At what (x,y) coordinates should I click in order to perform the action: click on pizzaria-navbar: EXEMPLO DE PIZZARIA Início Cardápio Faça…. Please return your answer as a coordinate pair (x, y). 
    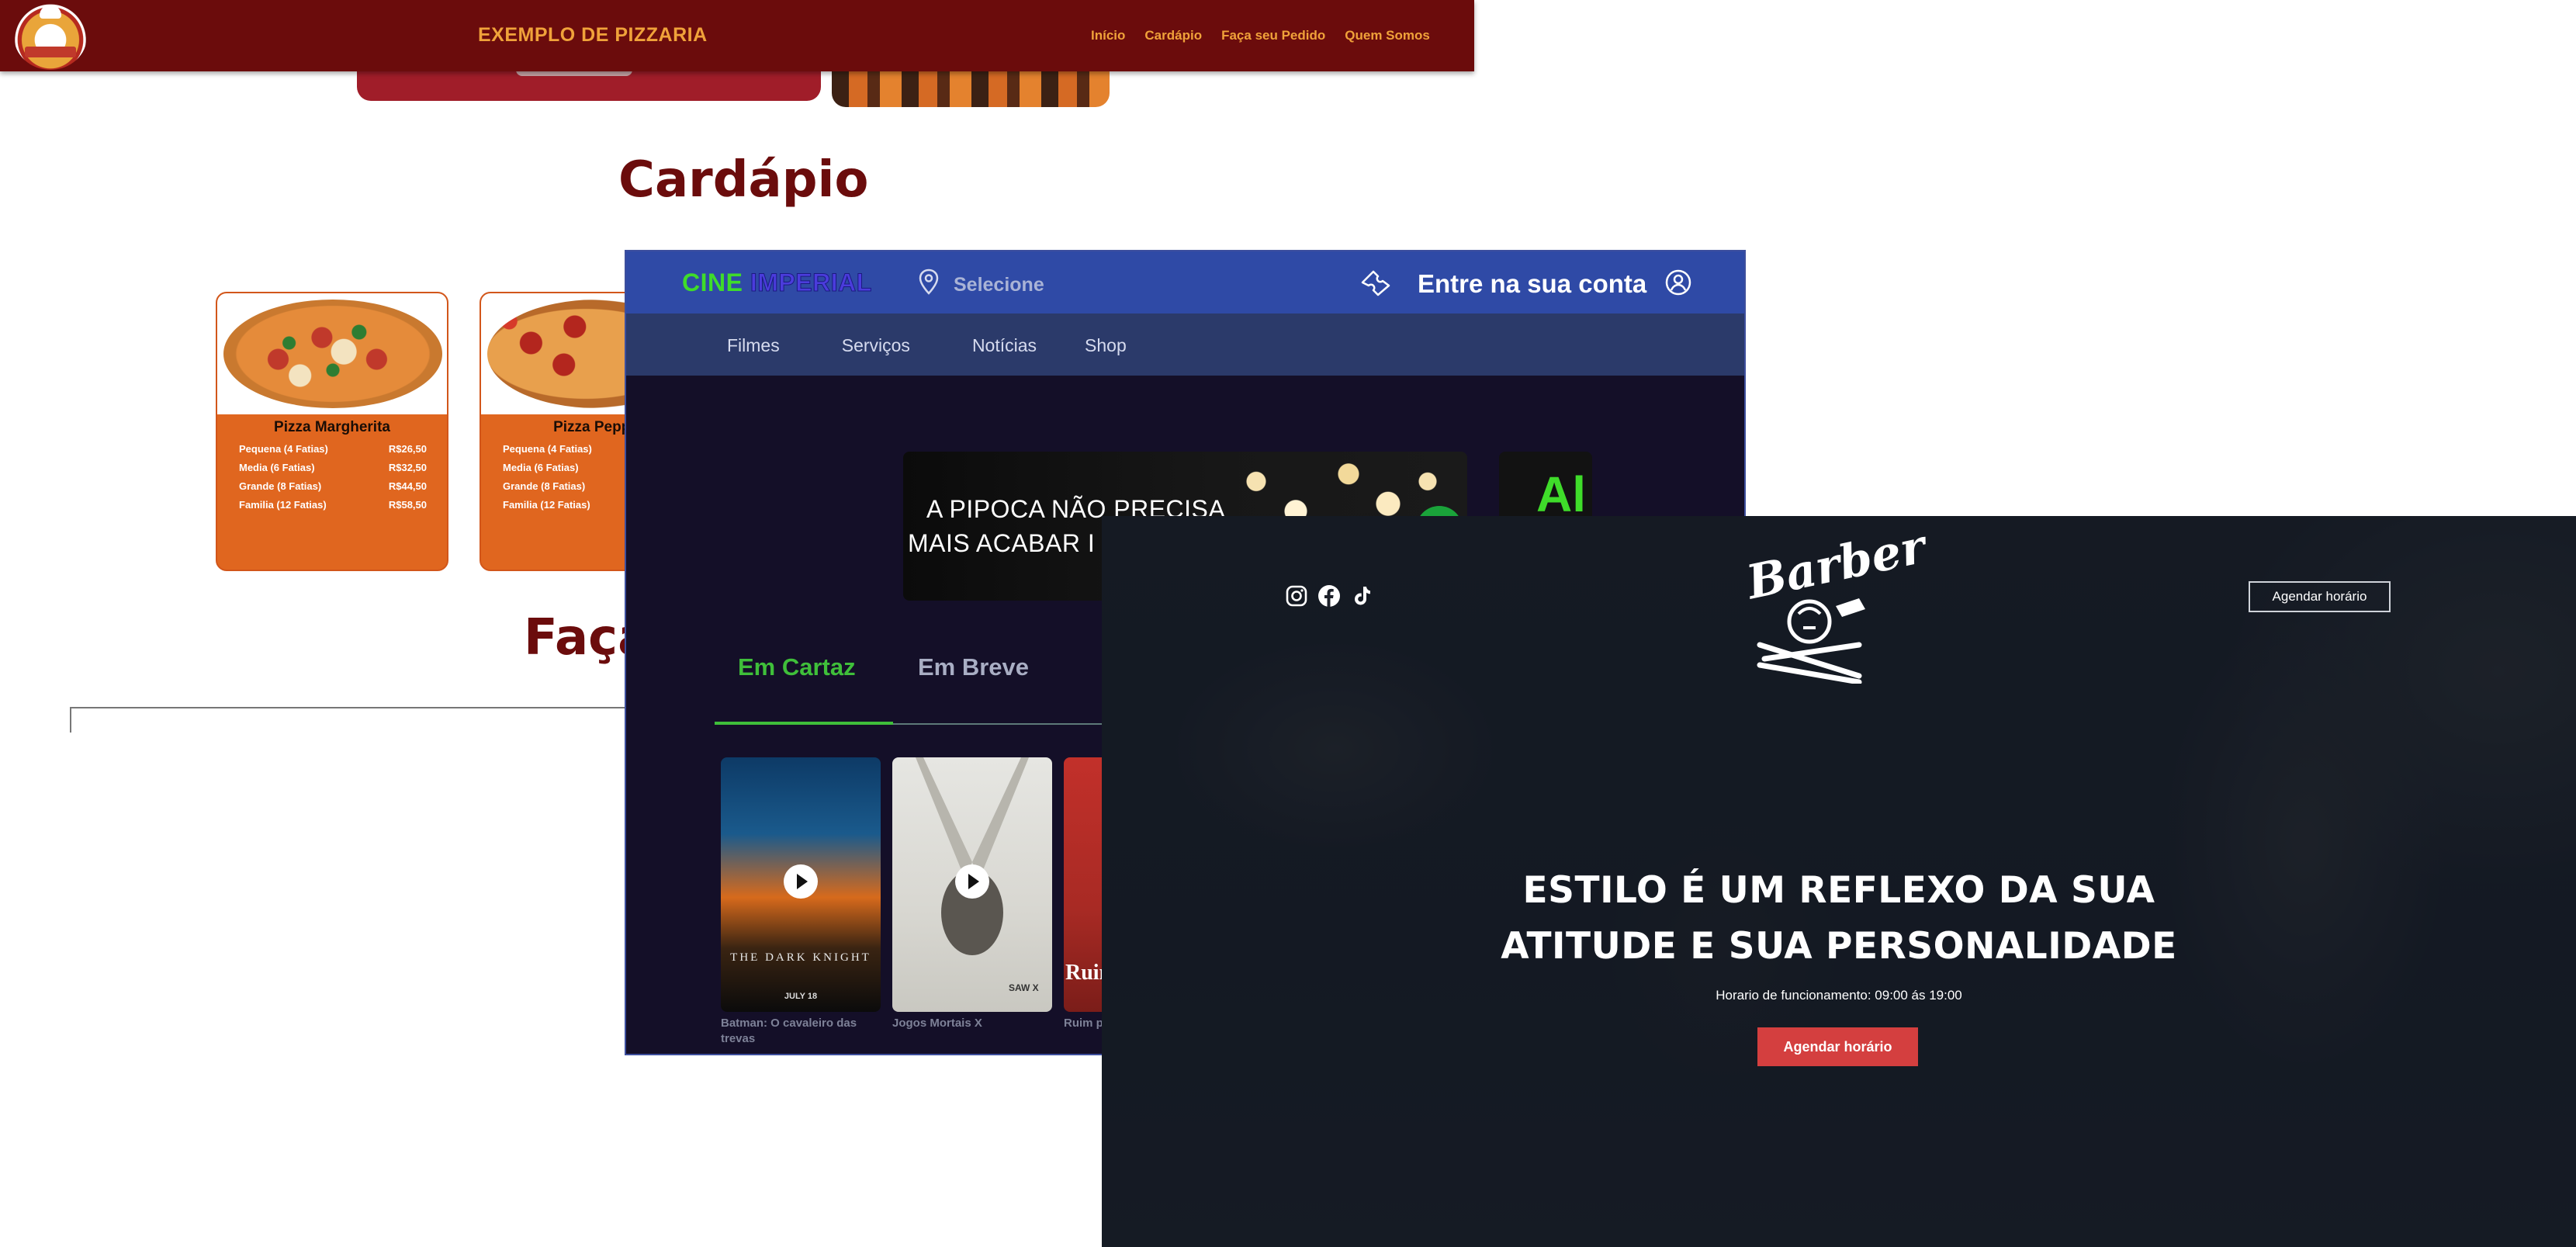
    Looking at the image, I should click on (737, 36).